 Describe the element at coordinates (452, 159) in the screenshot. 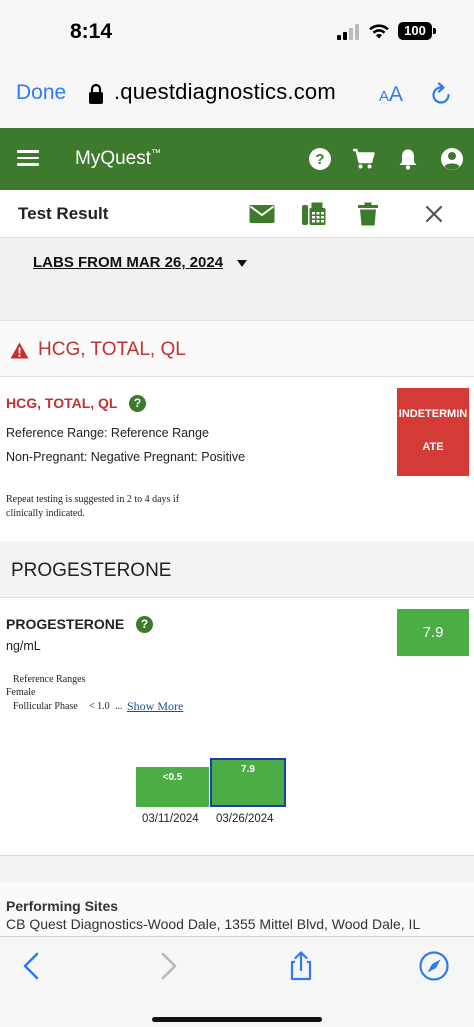

I see `account-icon` at that location.